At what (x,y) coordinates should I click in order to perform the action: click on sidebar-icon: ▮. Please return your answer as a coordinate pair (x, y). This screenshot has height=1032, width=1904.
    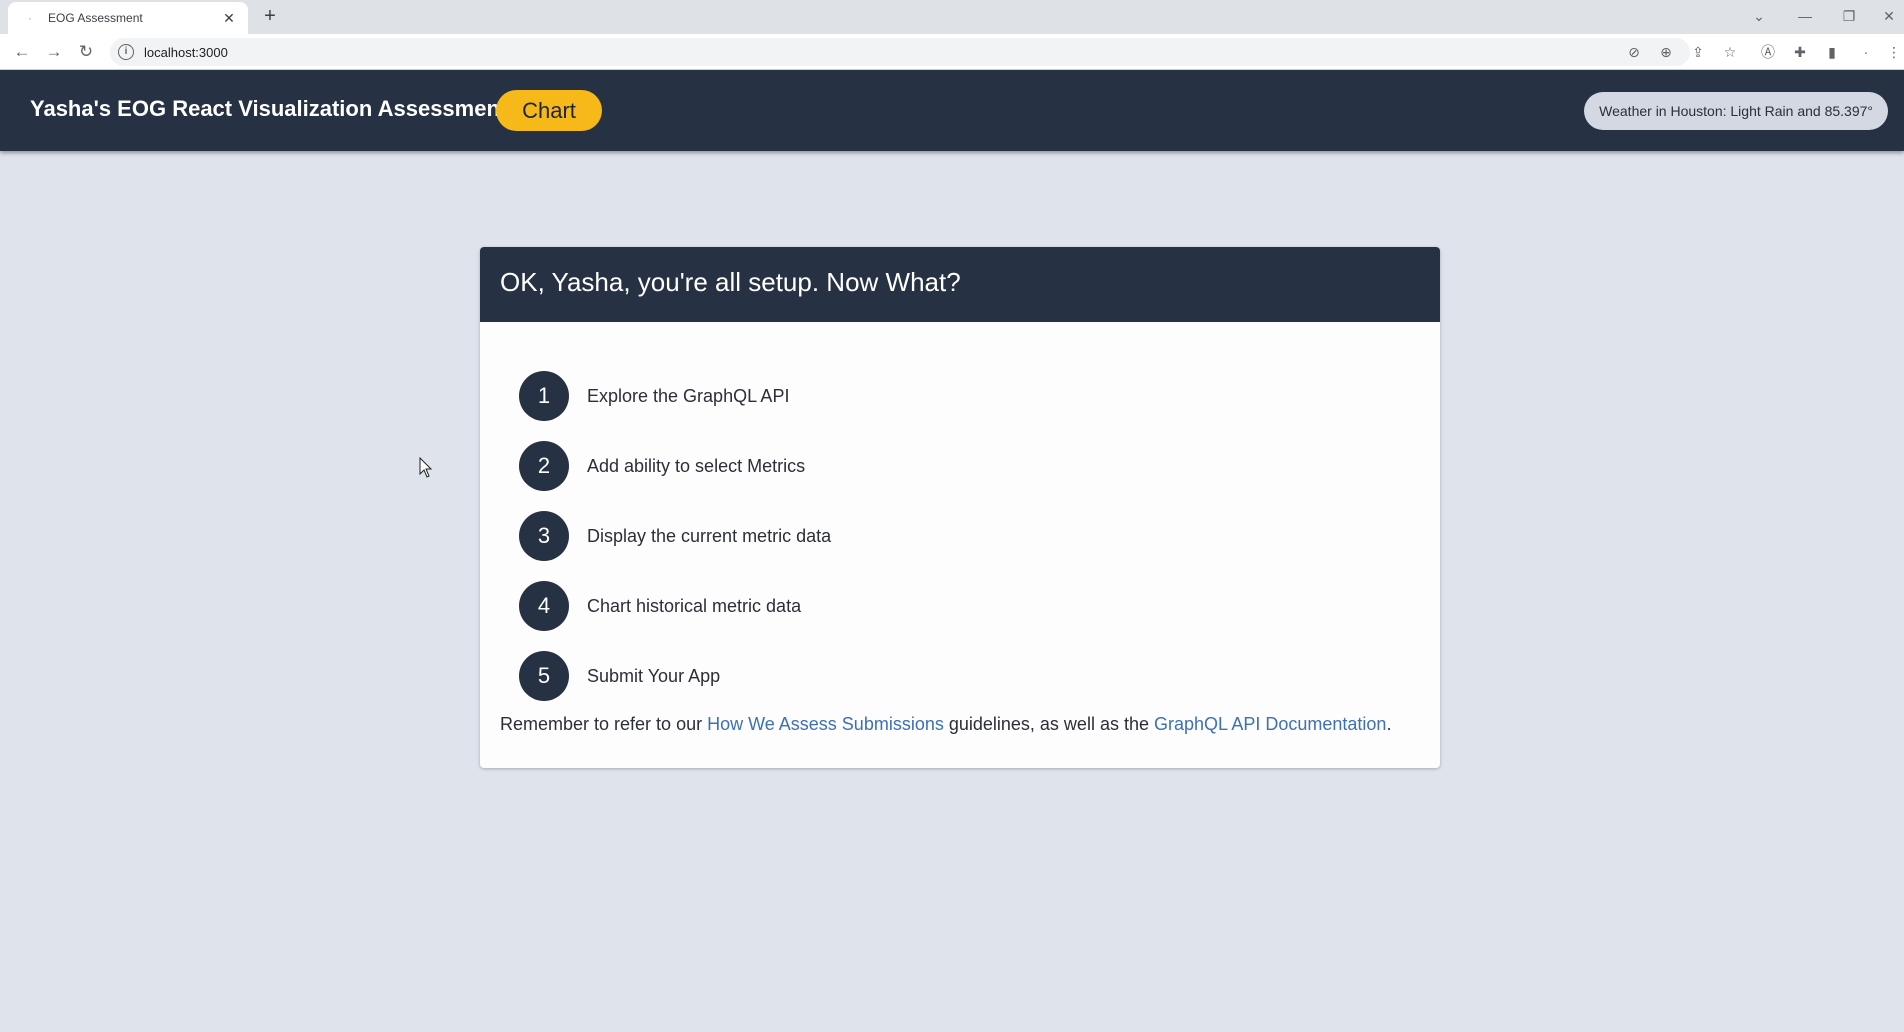
    Looking at the image, I should click on (1832, 52).